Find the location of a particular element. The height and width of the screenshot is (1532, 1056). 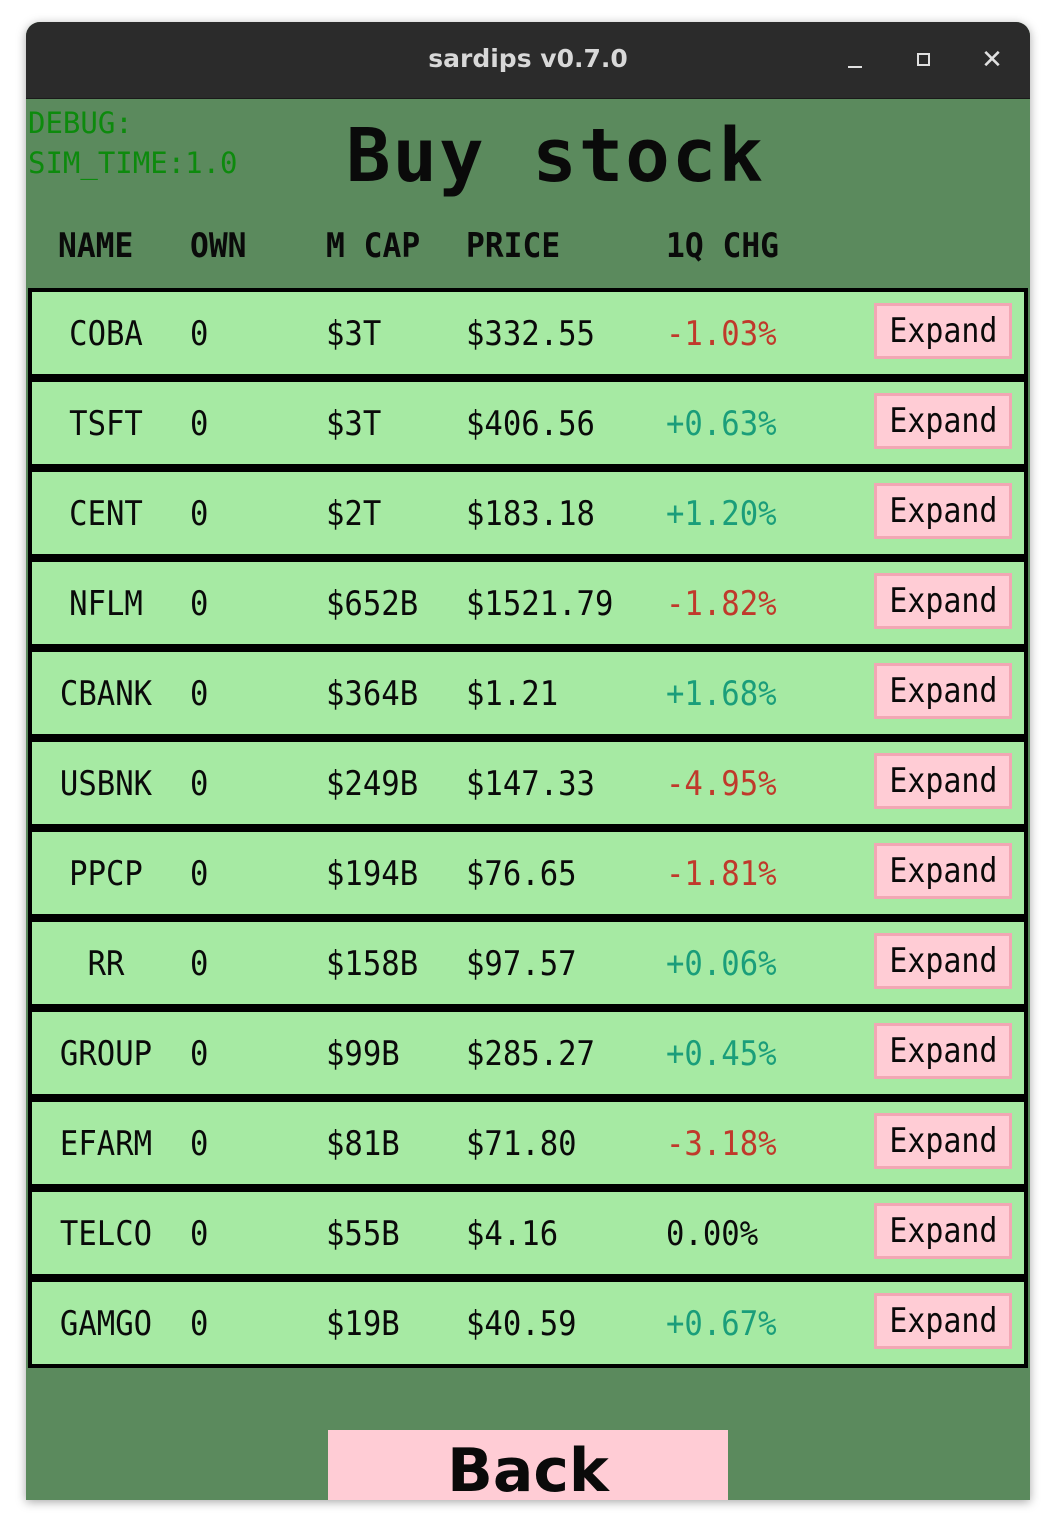

stock-market-cap: $19B is located at coordinates (363, 1324).